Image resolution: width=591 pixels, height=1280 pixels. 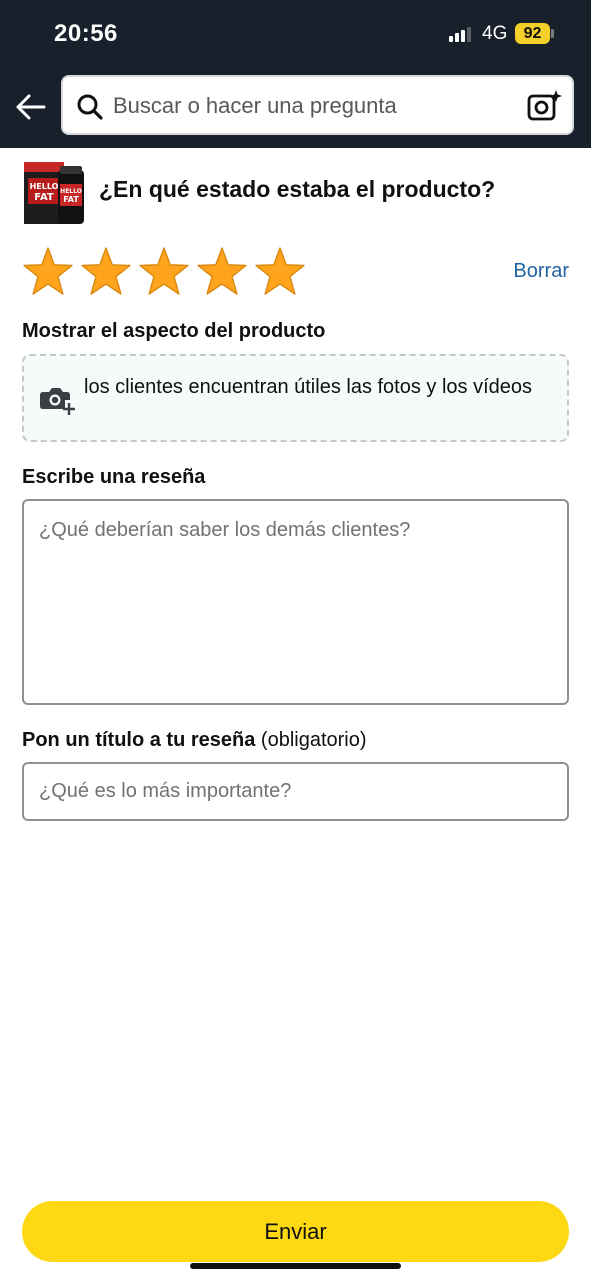 I want to click on product-thumbnail: HELLO FAT HELLO FAT, so click(x=55, y=192).